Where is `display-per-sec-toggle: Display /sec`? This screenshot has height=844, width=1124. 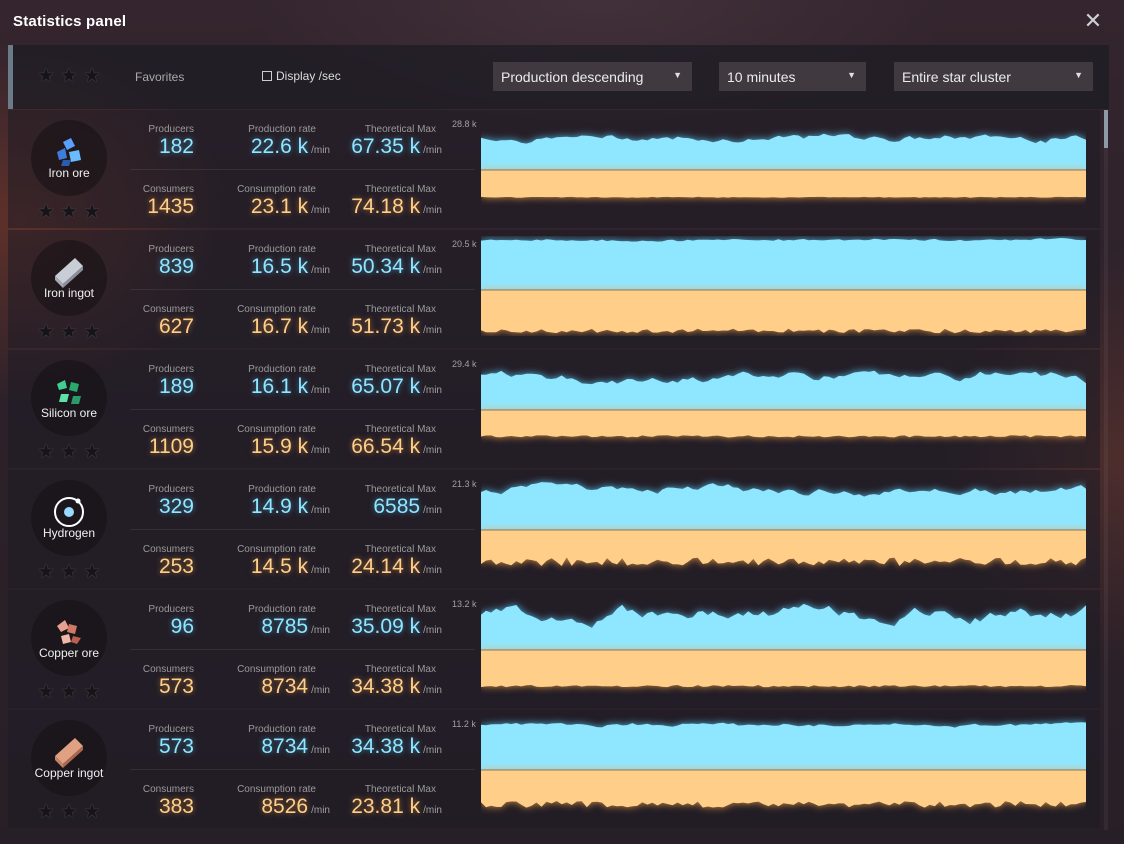
display-per-sec-toggle: Display /sec is located at coordinates (301, 76).